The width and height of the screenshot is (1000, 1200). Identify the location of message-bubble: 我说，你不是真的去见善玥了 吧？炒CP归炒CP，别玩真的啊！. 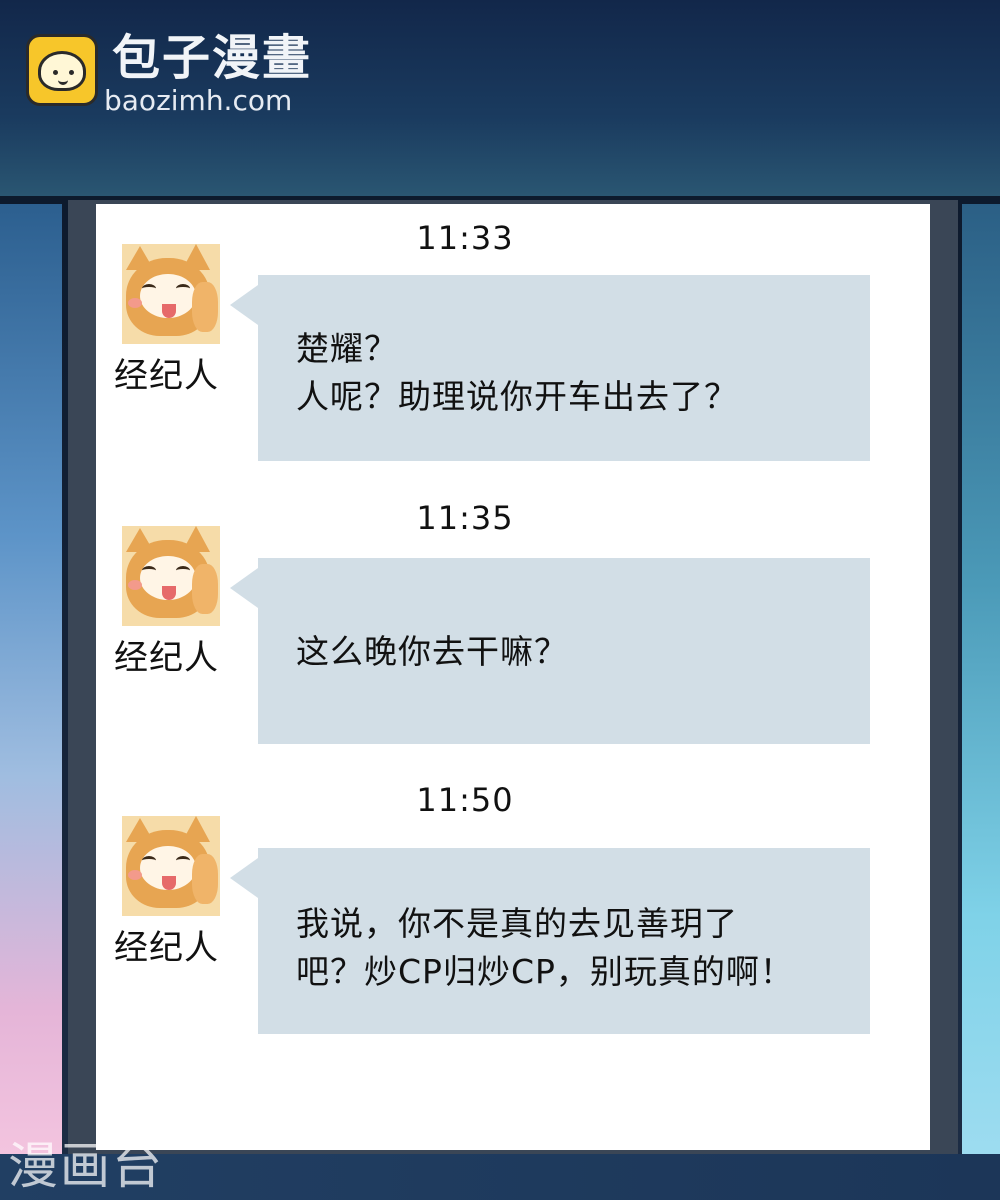
(550, 941).